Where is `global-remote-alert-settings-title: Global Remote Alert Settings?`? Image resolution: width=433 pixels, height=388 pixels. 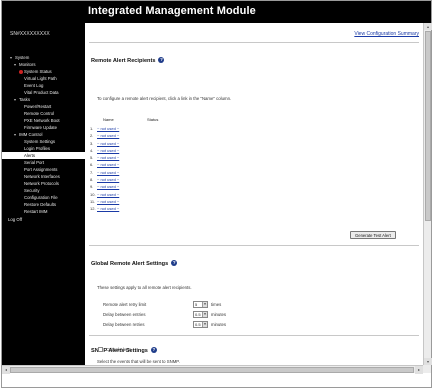
global-remote-alert-settings-title: Global Remote Alert Settings? is located at coordinates (134, 263).